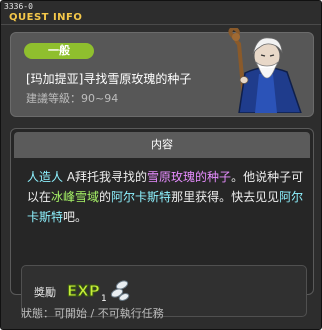 This screenshot has width=322, height=330. I want to click on quest-id-label: 3336-0, so click(18, 6).